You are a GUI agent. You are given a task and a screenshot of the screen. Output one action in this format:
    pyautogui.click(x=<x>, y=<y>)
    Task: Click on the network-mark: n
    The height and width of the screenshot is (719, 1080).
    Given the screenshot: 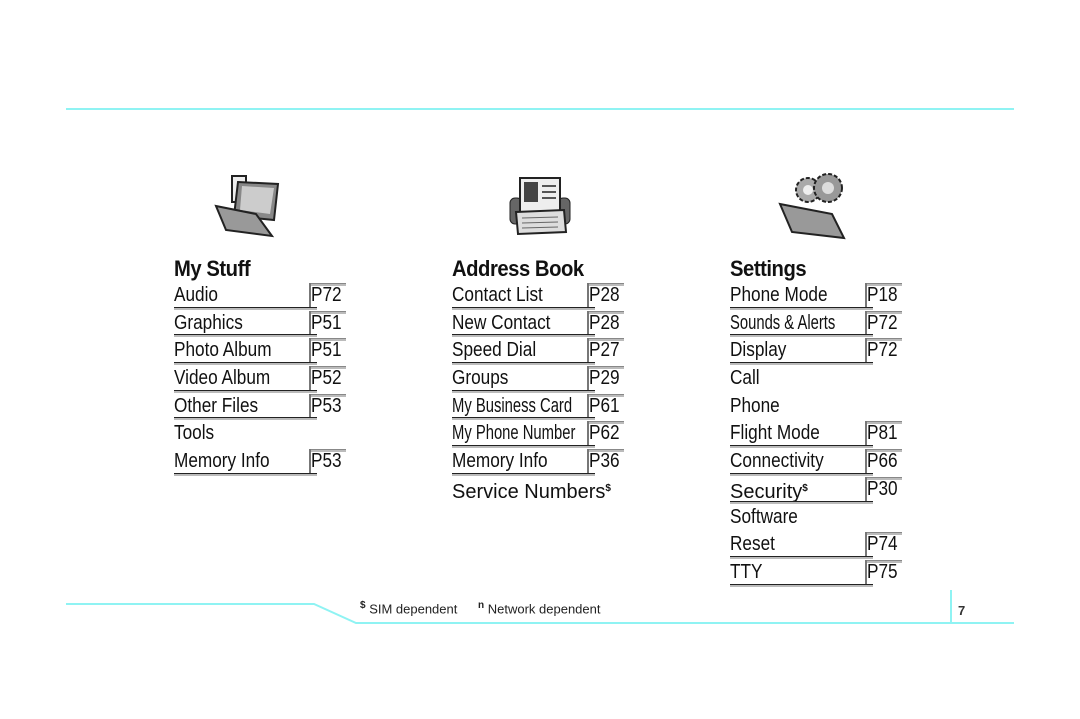 What is the action you would take?
    pyautogui.click(x=481, y=605)
    